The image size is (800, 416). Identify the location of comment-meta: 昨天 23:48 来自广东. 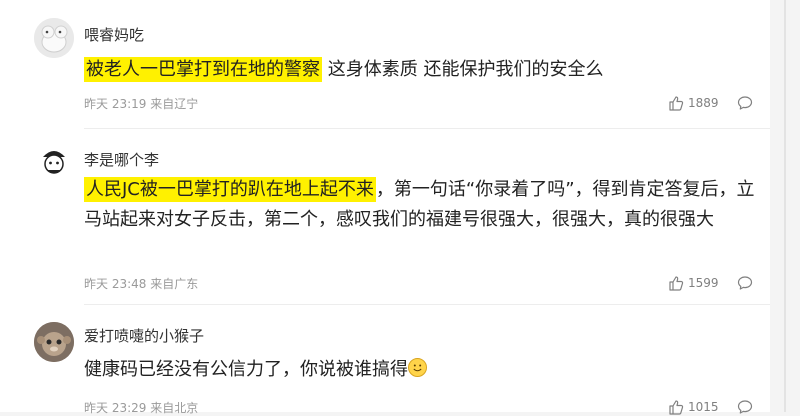
(141, 283).